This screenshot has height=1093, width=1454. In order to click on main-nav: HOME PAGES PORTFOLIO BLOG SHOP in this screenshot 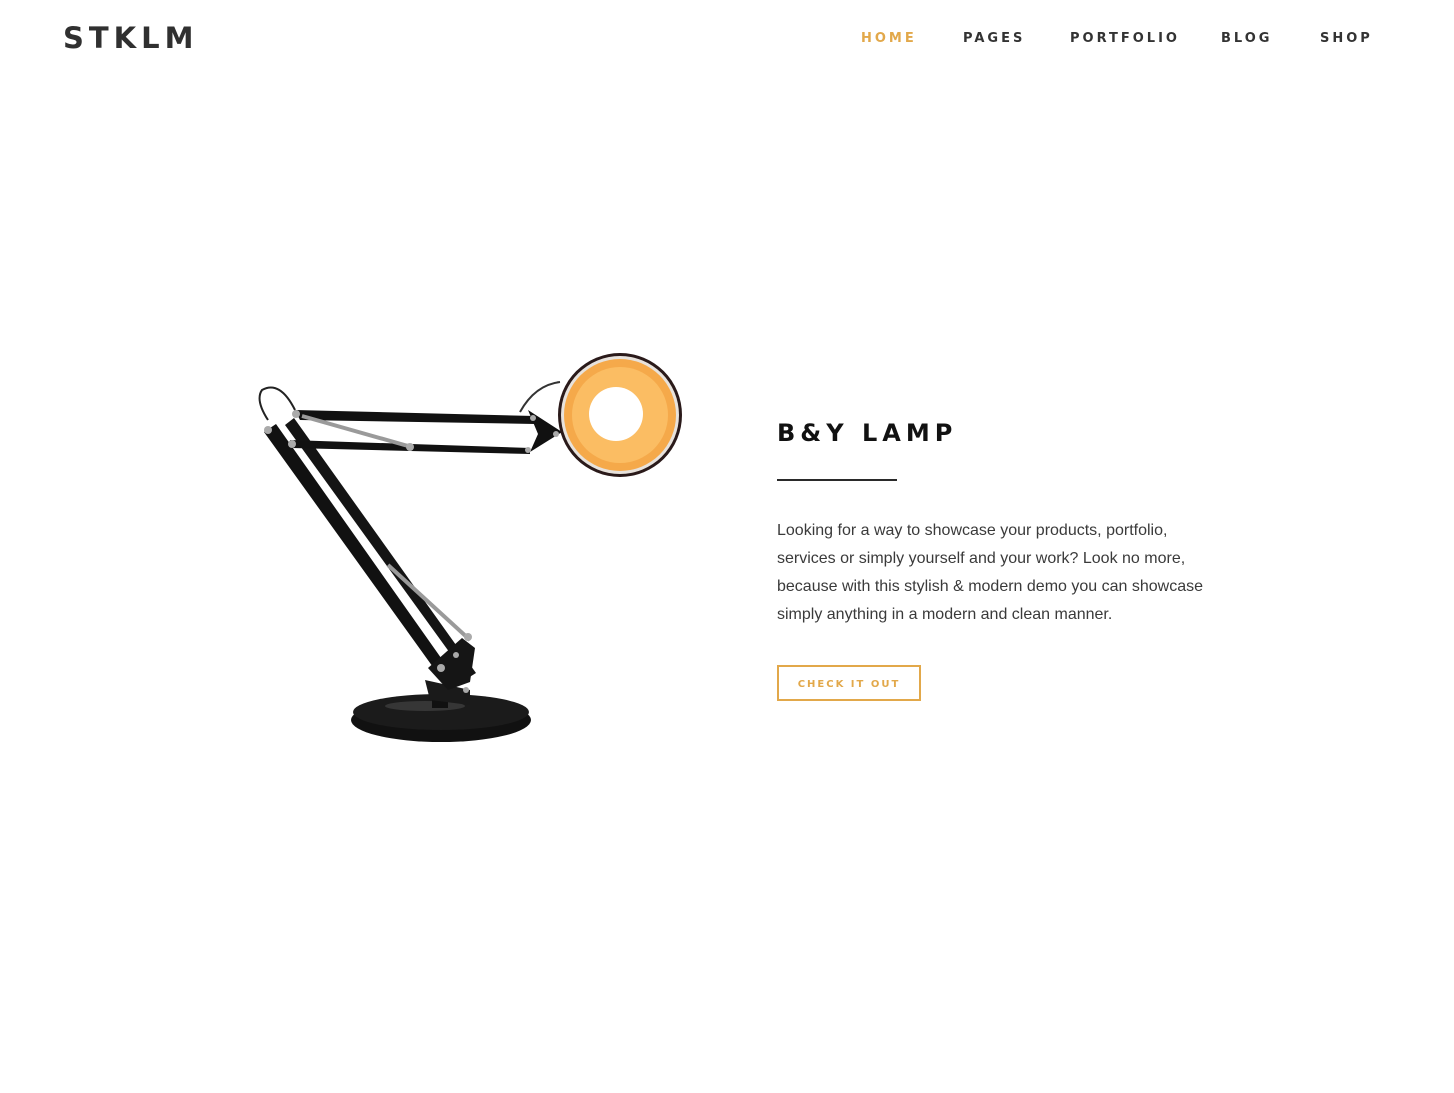, I will do `click(727, 39)`.